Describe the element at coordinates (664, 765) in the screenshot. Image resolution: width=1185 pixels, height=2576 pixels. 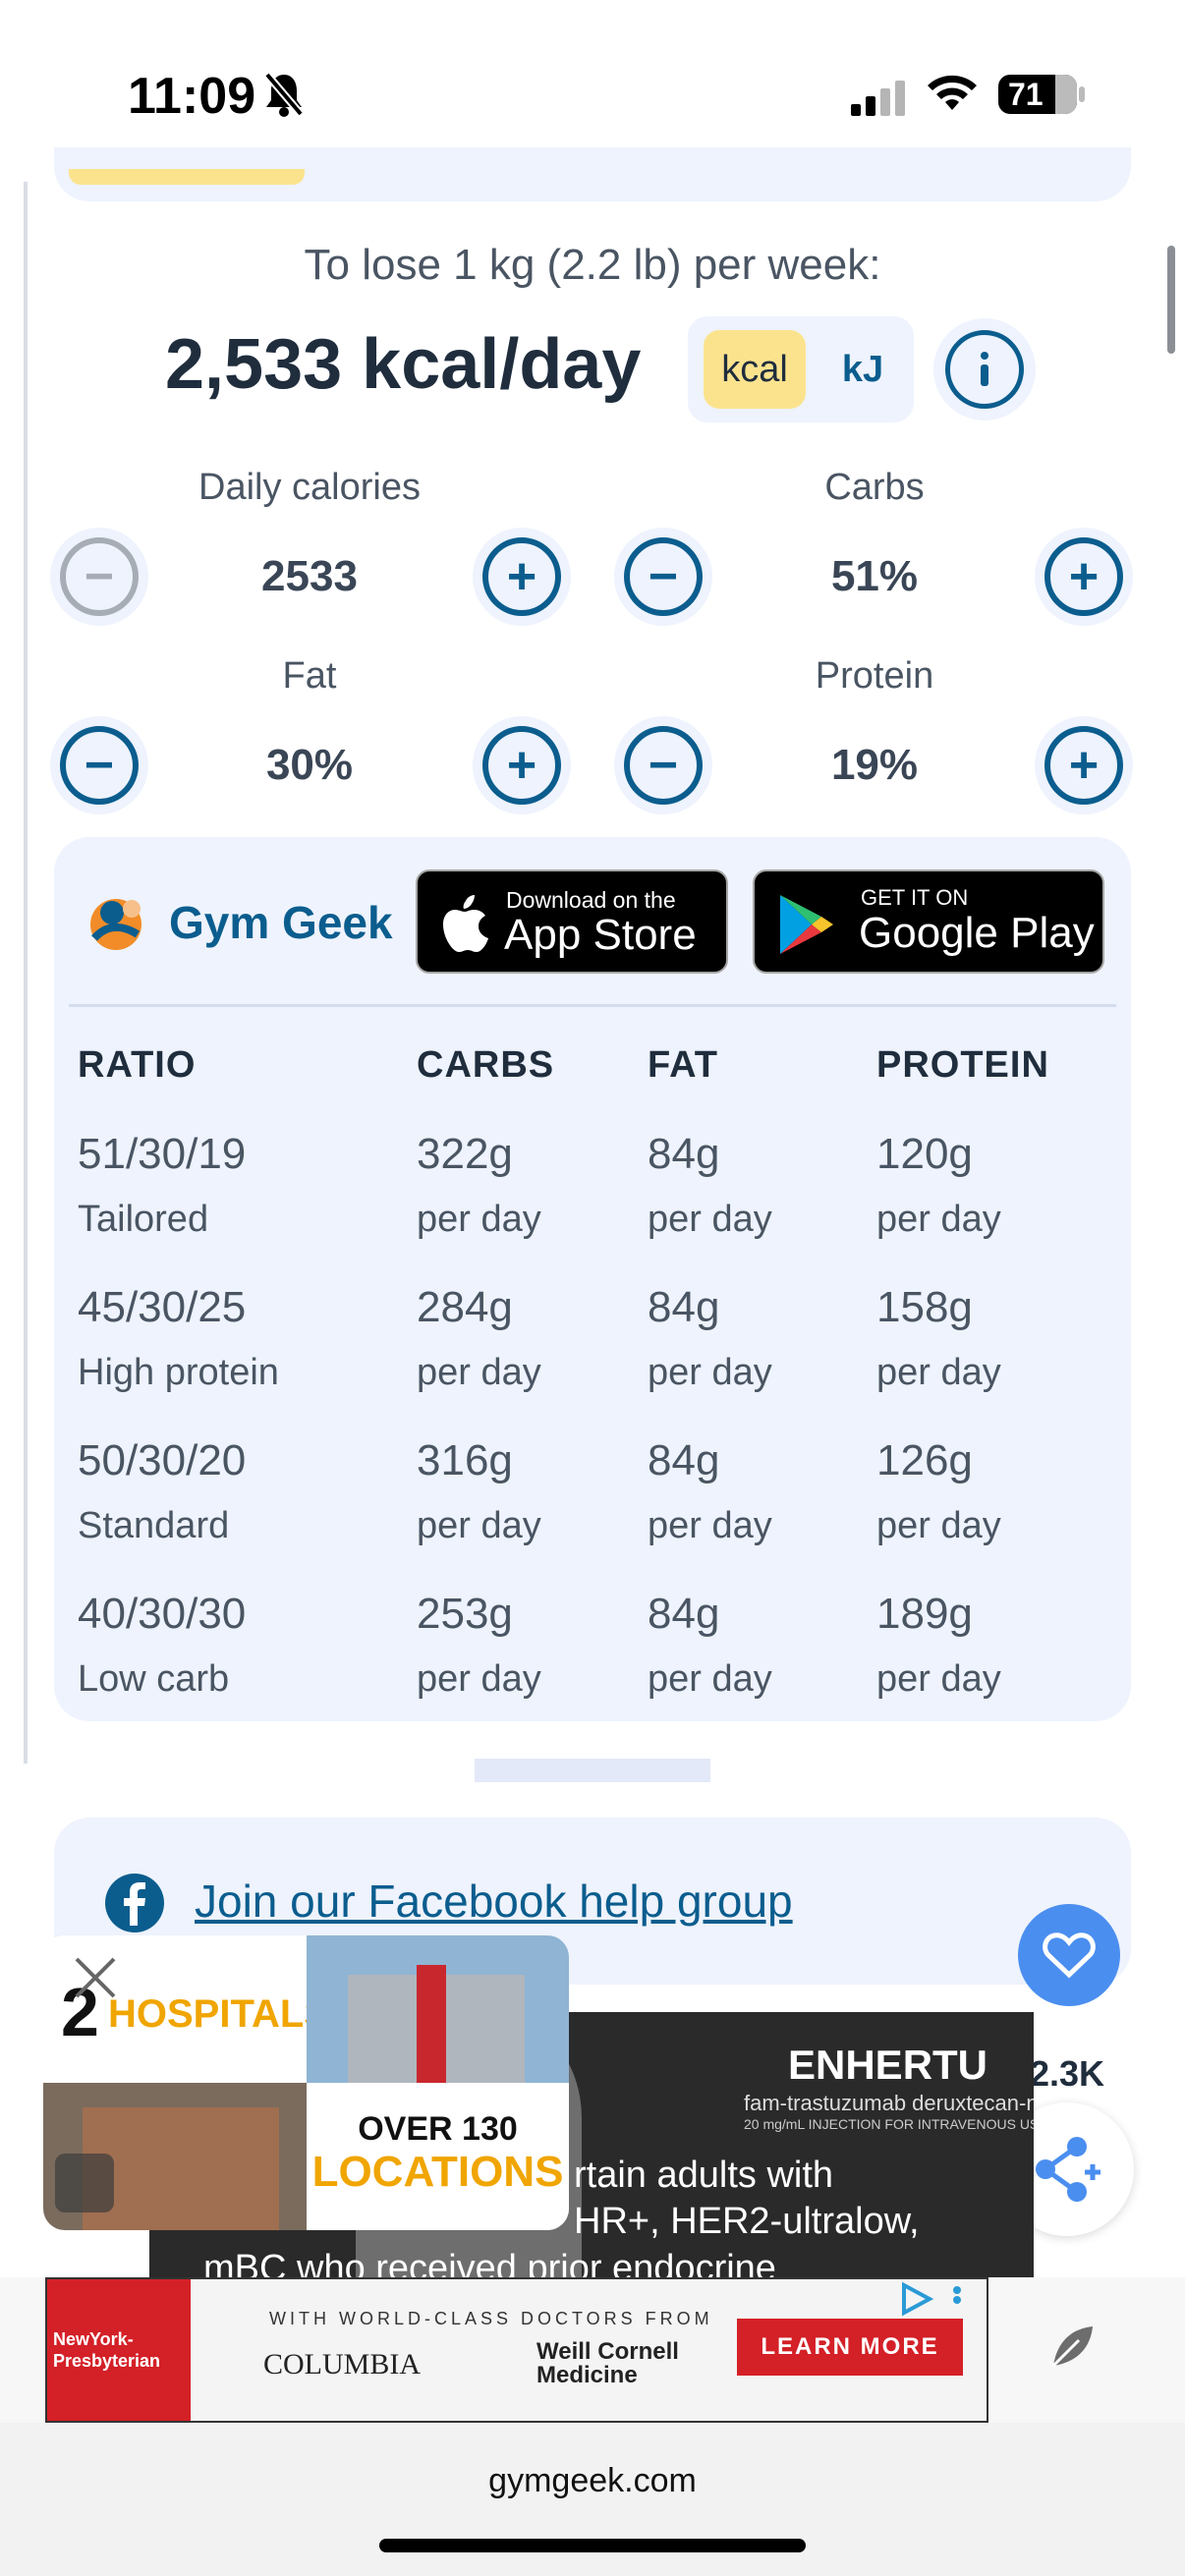
I see `protein-decrease-button: −` at that location.